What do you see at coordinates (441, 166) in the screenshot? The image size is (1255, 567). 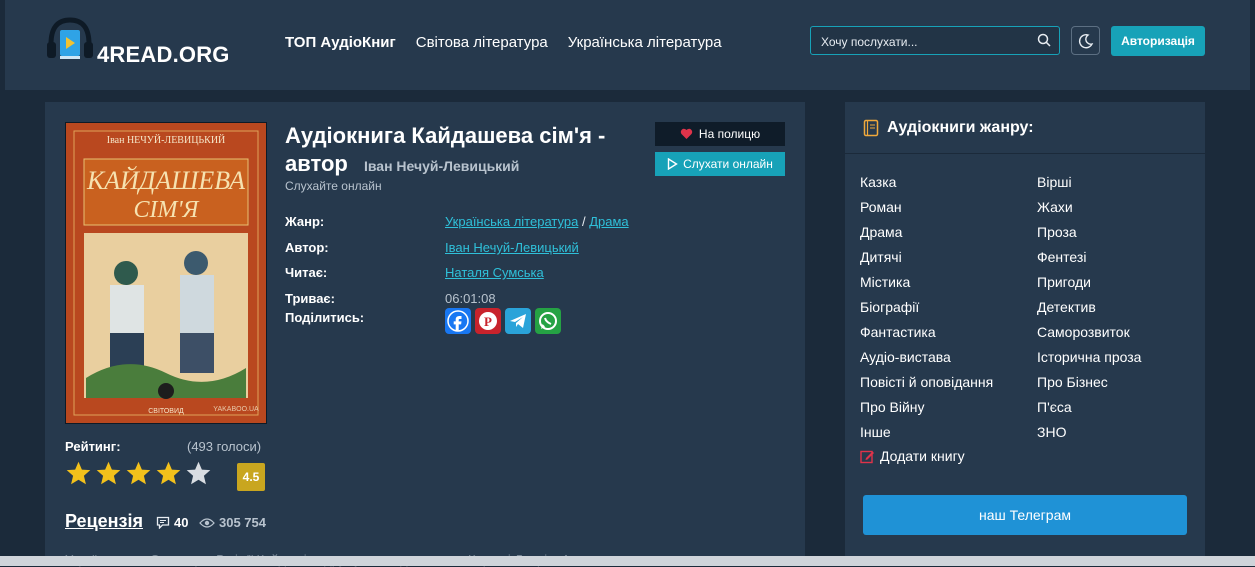 I see `title-author: Іван Нечуй-Левицький` at bounding box center [441, 166].